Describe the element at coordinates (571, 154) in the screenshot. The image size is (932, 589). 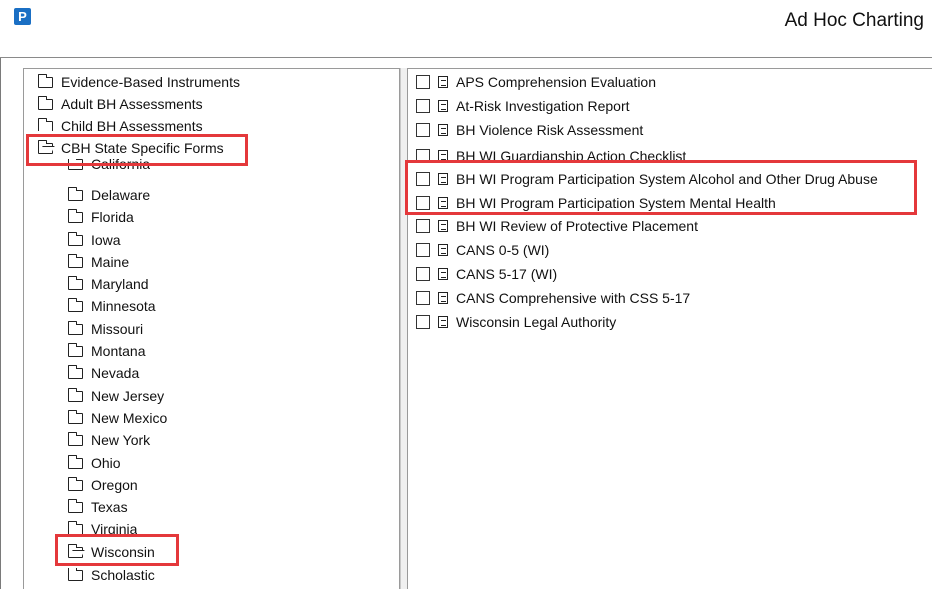
I see `form-item-label: BH WI Guardianship Action Checklist` at that location.